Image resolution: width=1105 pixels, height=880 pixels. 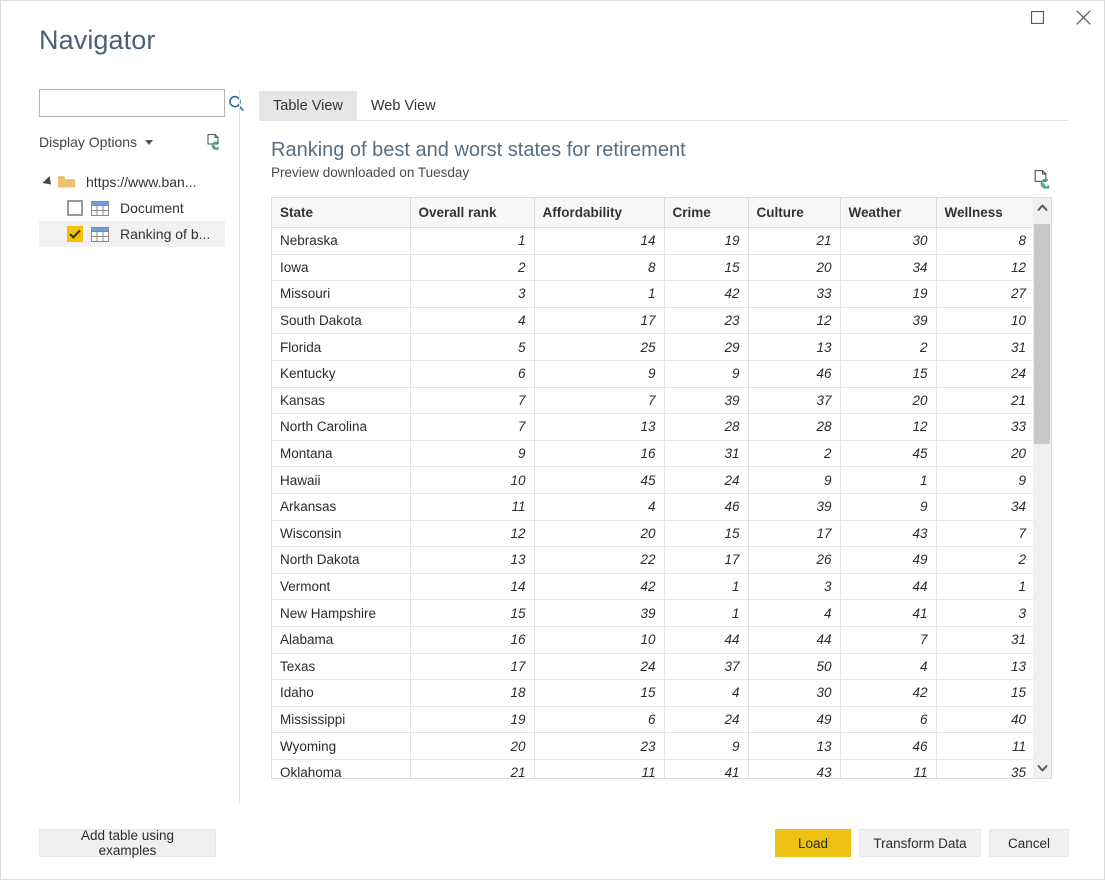 I want to click on table-row: New Hampshire 15 39 1 4 41 3, so click(x=652, y=613).